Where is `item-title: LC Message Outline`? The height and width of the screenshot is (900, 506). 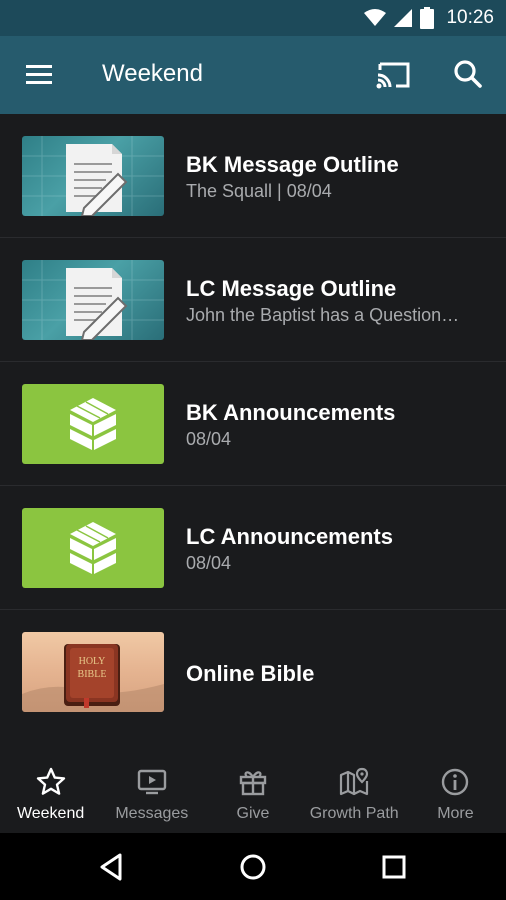
item-title: LC Message Outline is located at coordinates (291, 288).